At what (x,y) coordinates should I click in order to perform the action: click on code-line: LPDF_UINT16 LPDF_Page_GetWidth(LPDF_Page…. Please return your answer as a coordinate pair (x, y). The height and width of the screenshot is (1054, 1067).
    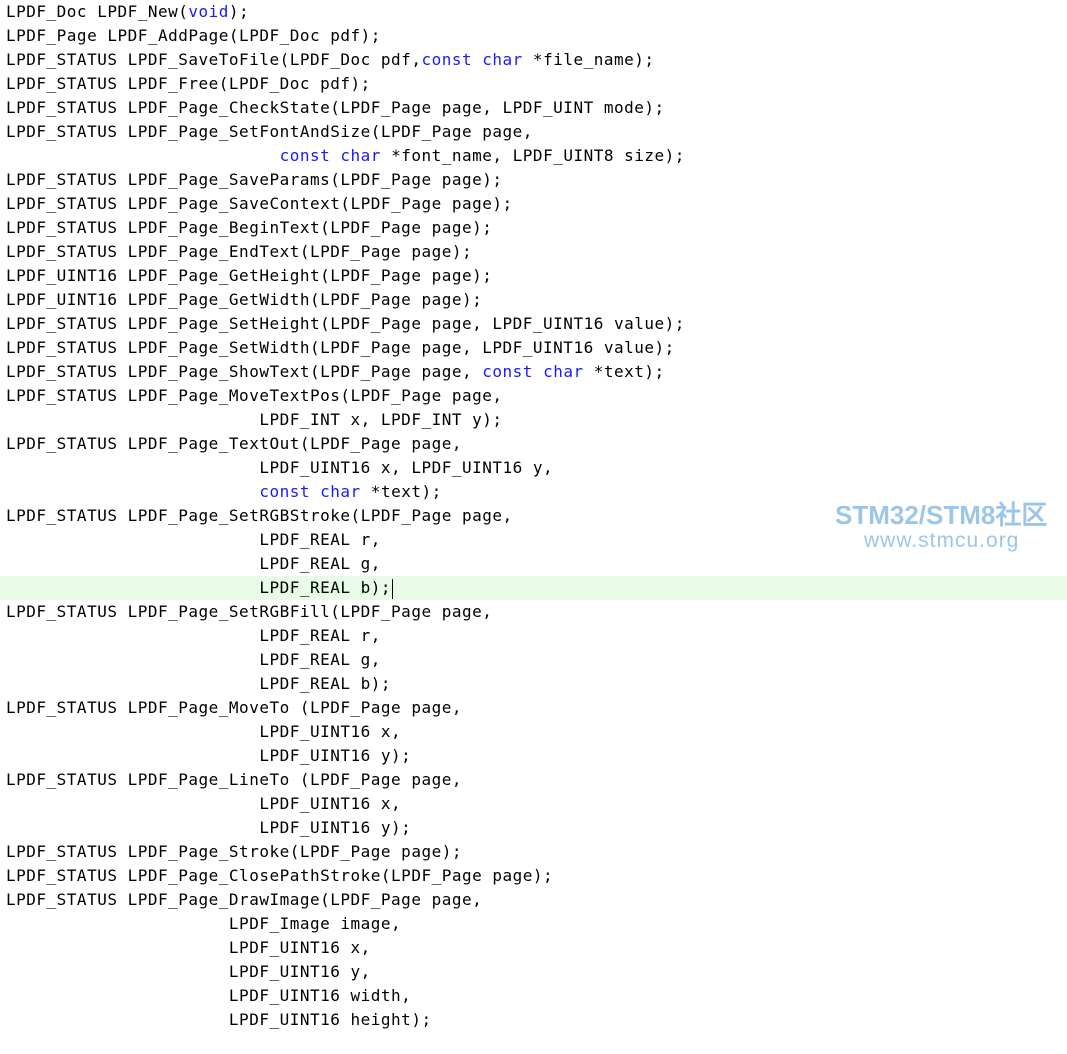
    Looking at the image, I should click on (533, 300).